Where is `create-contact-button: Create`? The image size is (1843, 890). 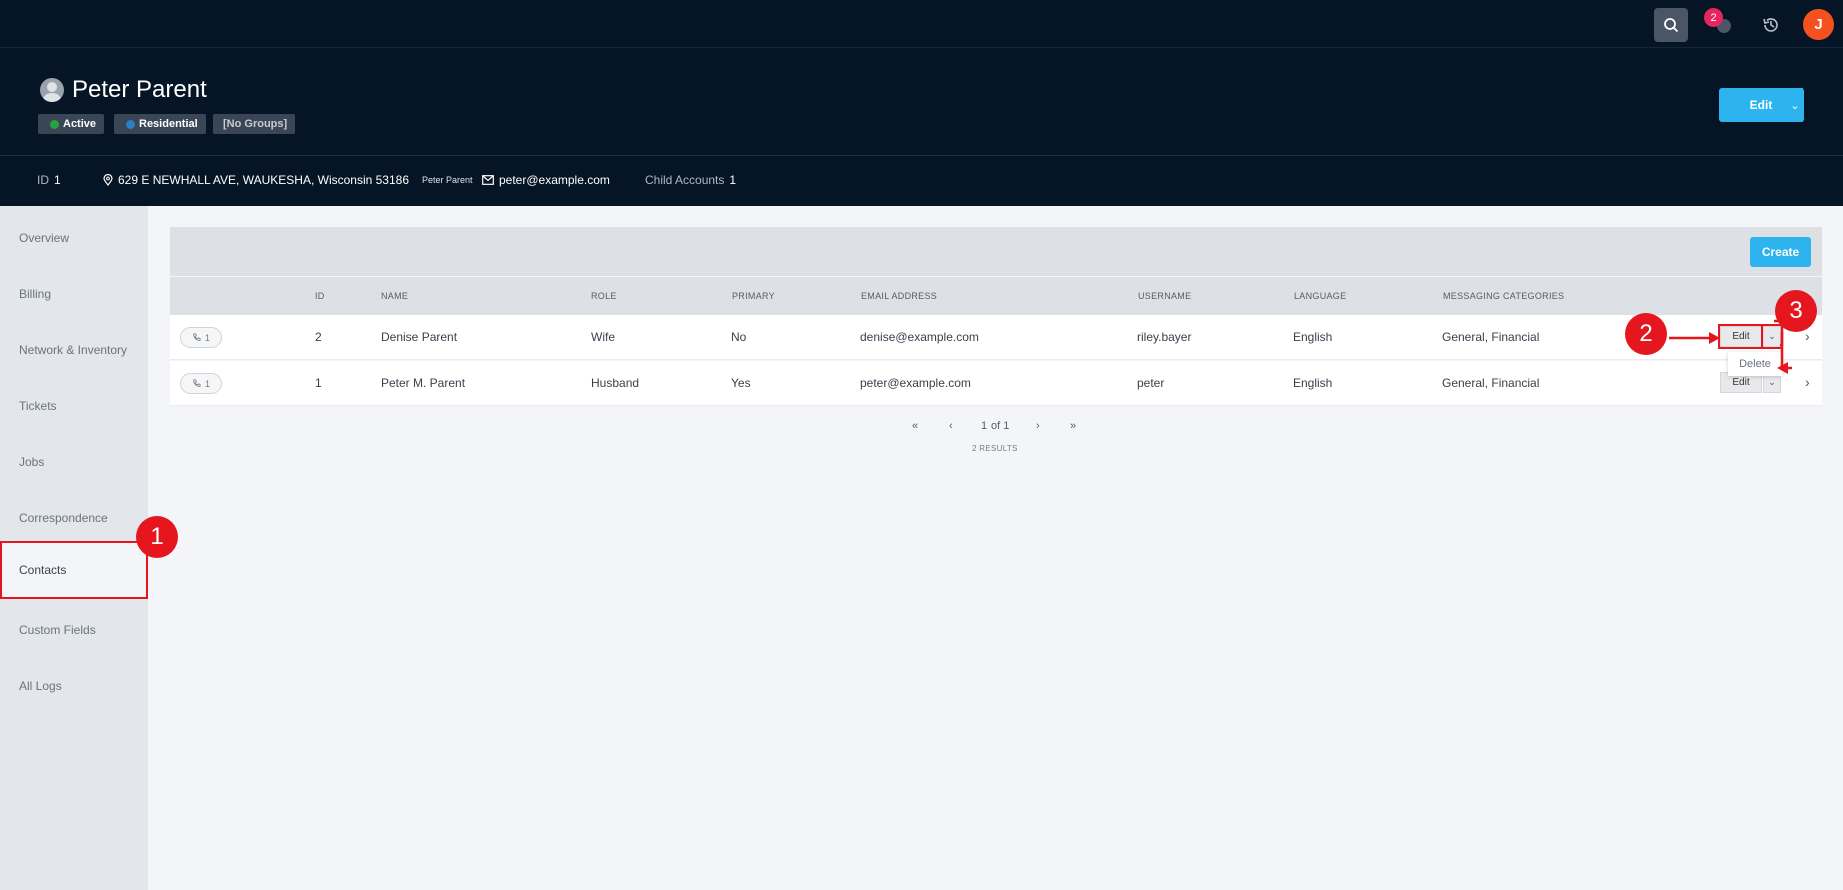
create-contact-button: Create is located at coordinates (1780, 252).